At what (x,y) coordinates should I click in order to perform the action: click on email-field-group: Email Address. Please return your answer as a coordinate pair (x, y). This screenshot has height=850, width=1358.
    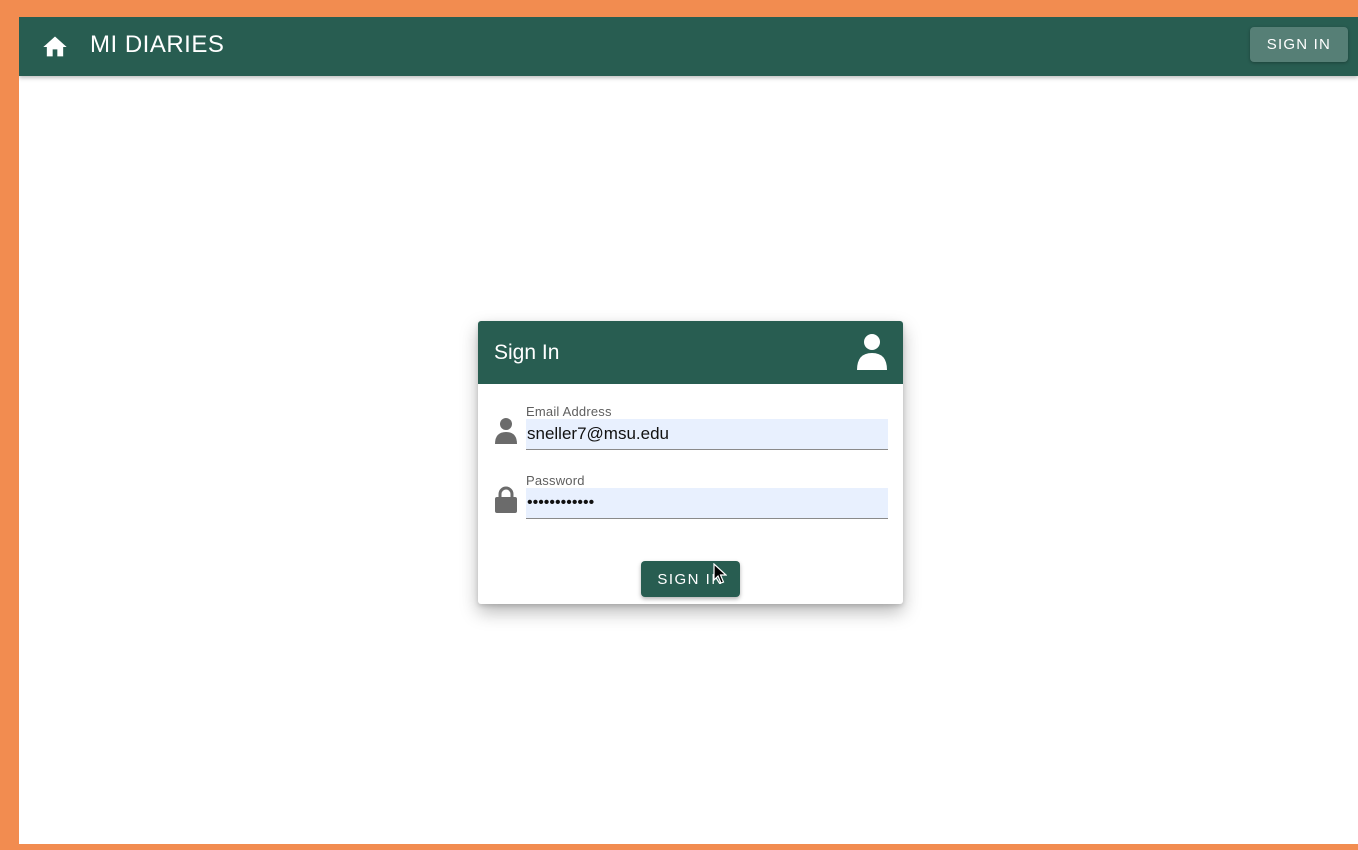
    Looking at the image, I should click on (691, 427).